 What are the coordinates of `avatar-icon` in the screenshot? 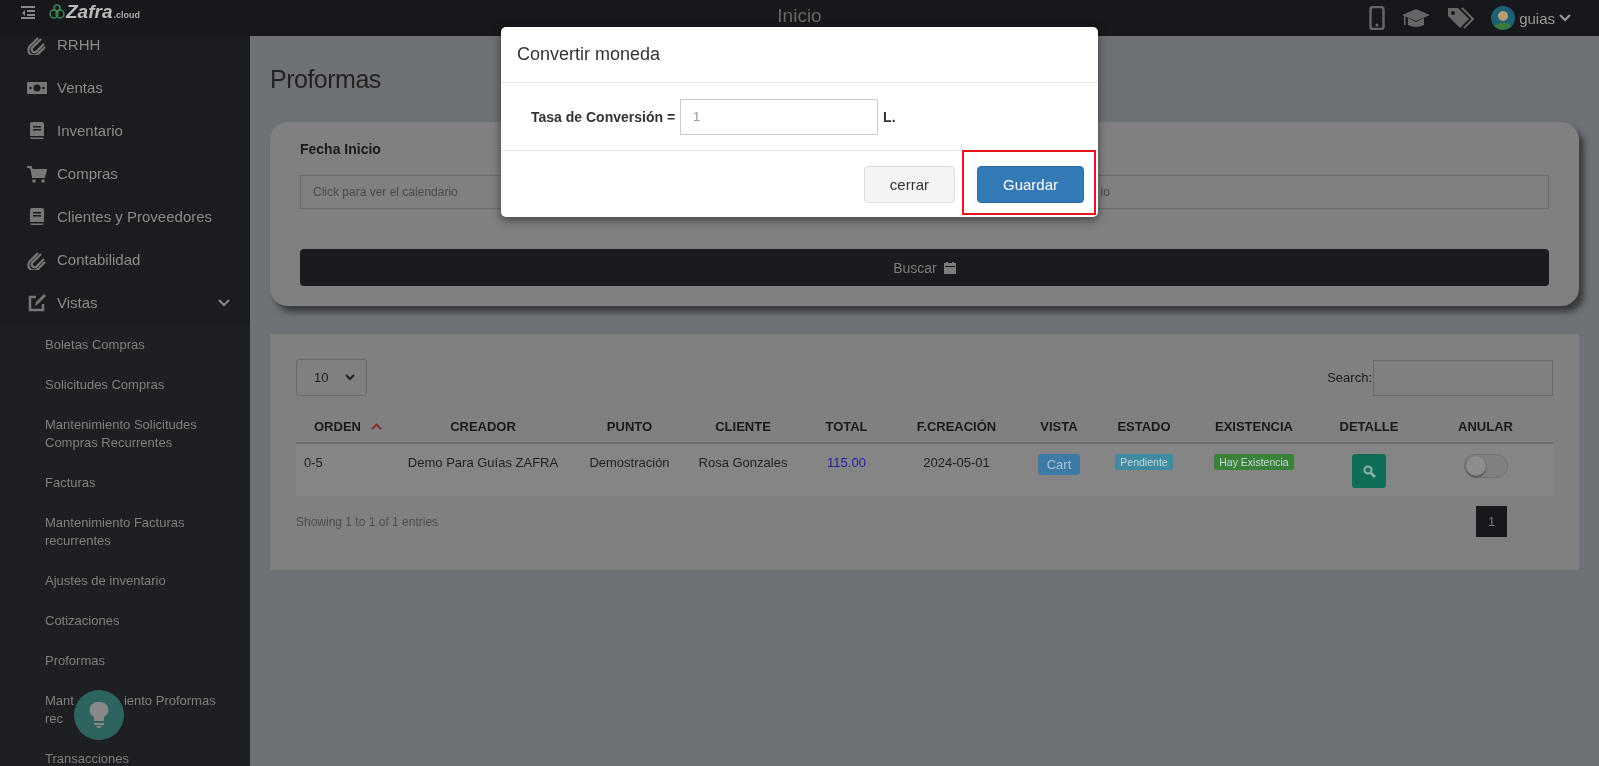 It's located at (1503, 18).